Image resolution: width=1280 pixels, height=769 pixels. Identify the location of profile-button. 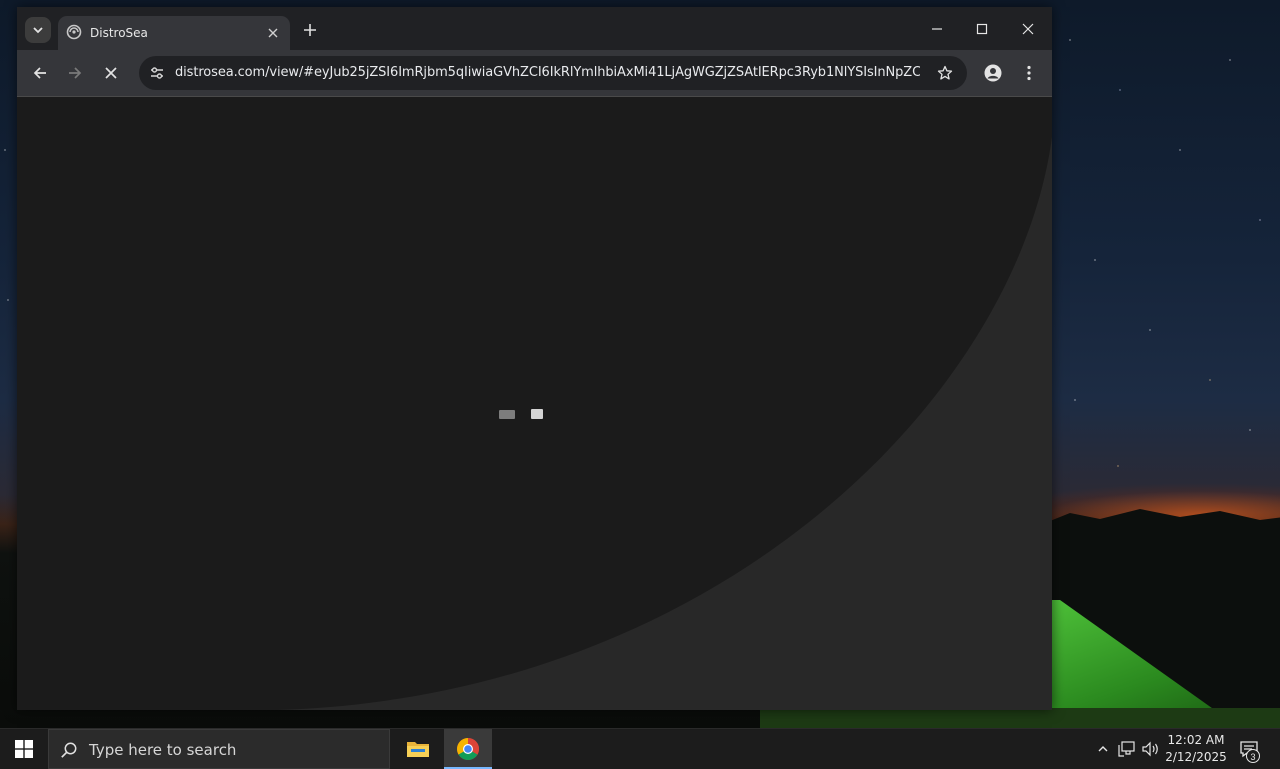
(993, 73).